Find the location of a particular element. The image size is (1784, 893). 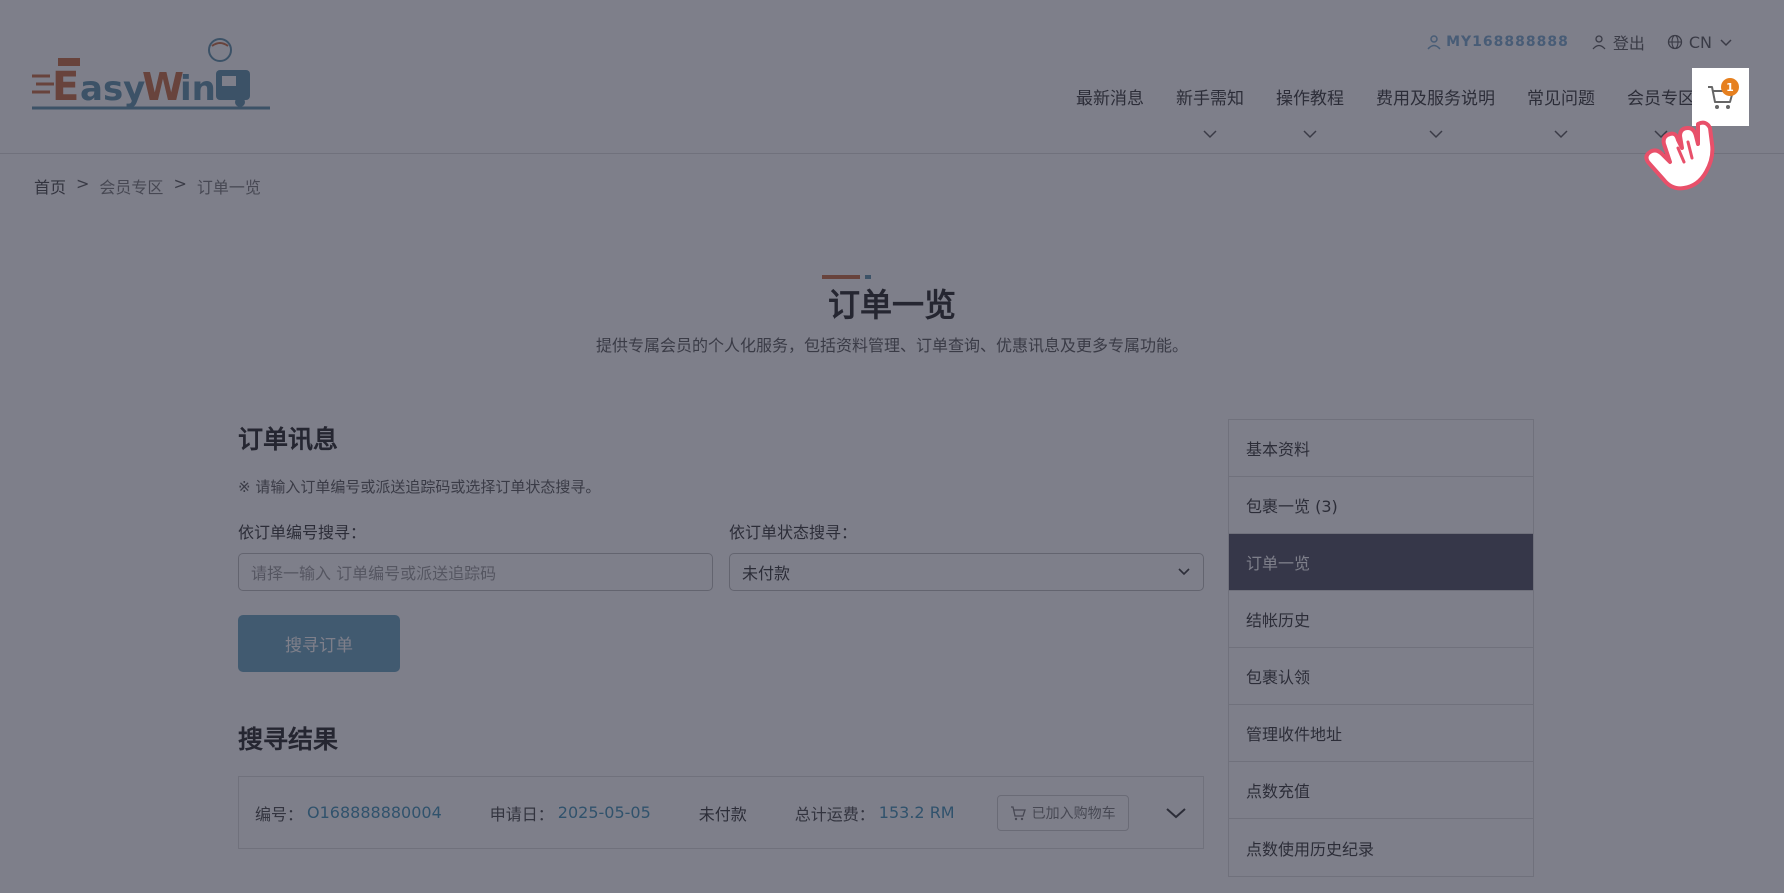

order-number: 编号： O168888880004 is located at coordinates (348, 813).